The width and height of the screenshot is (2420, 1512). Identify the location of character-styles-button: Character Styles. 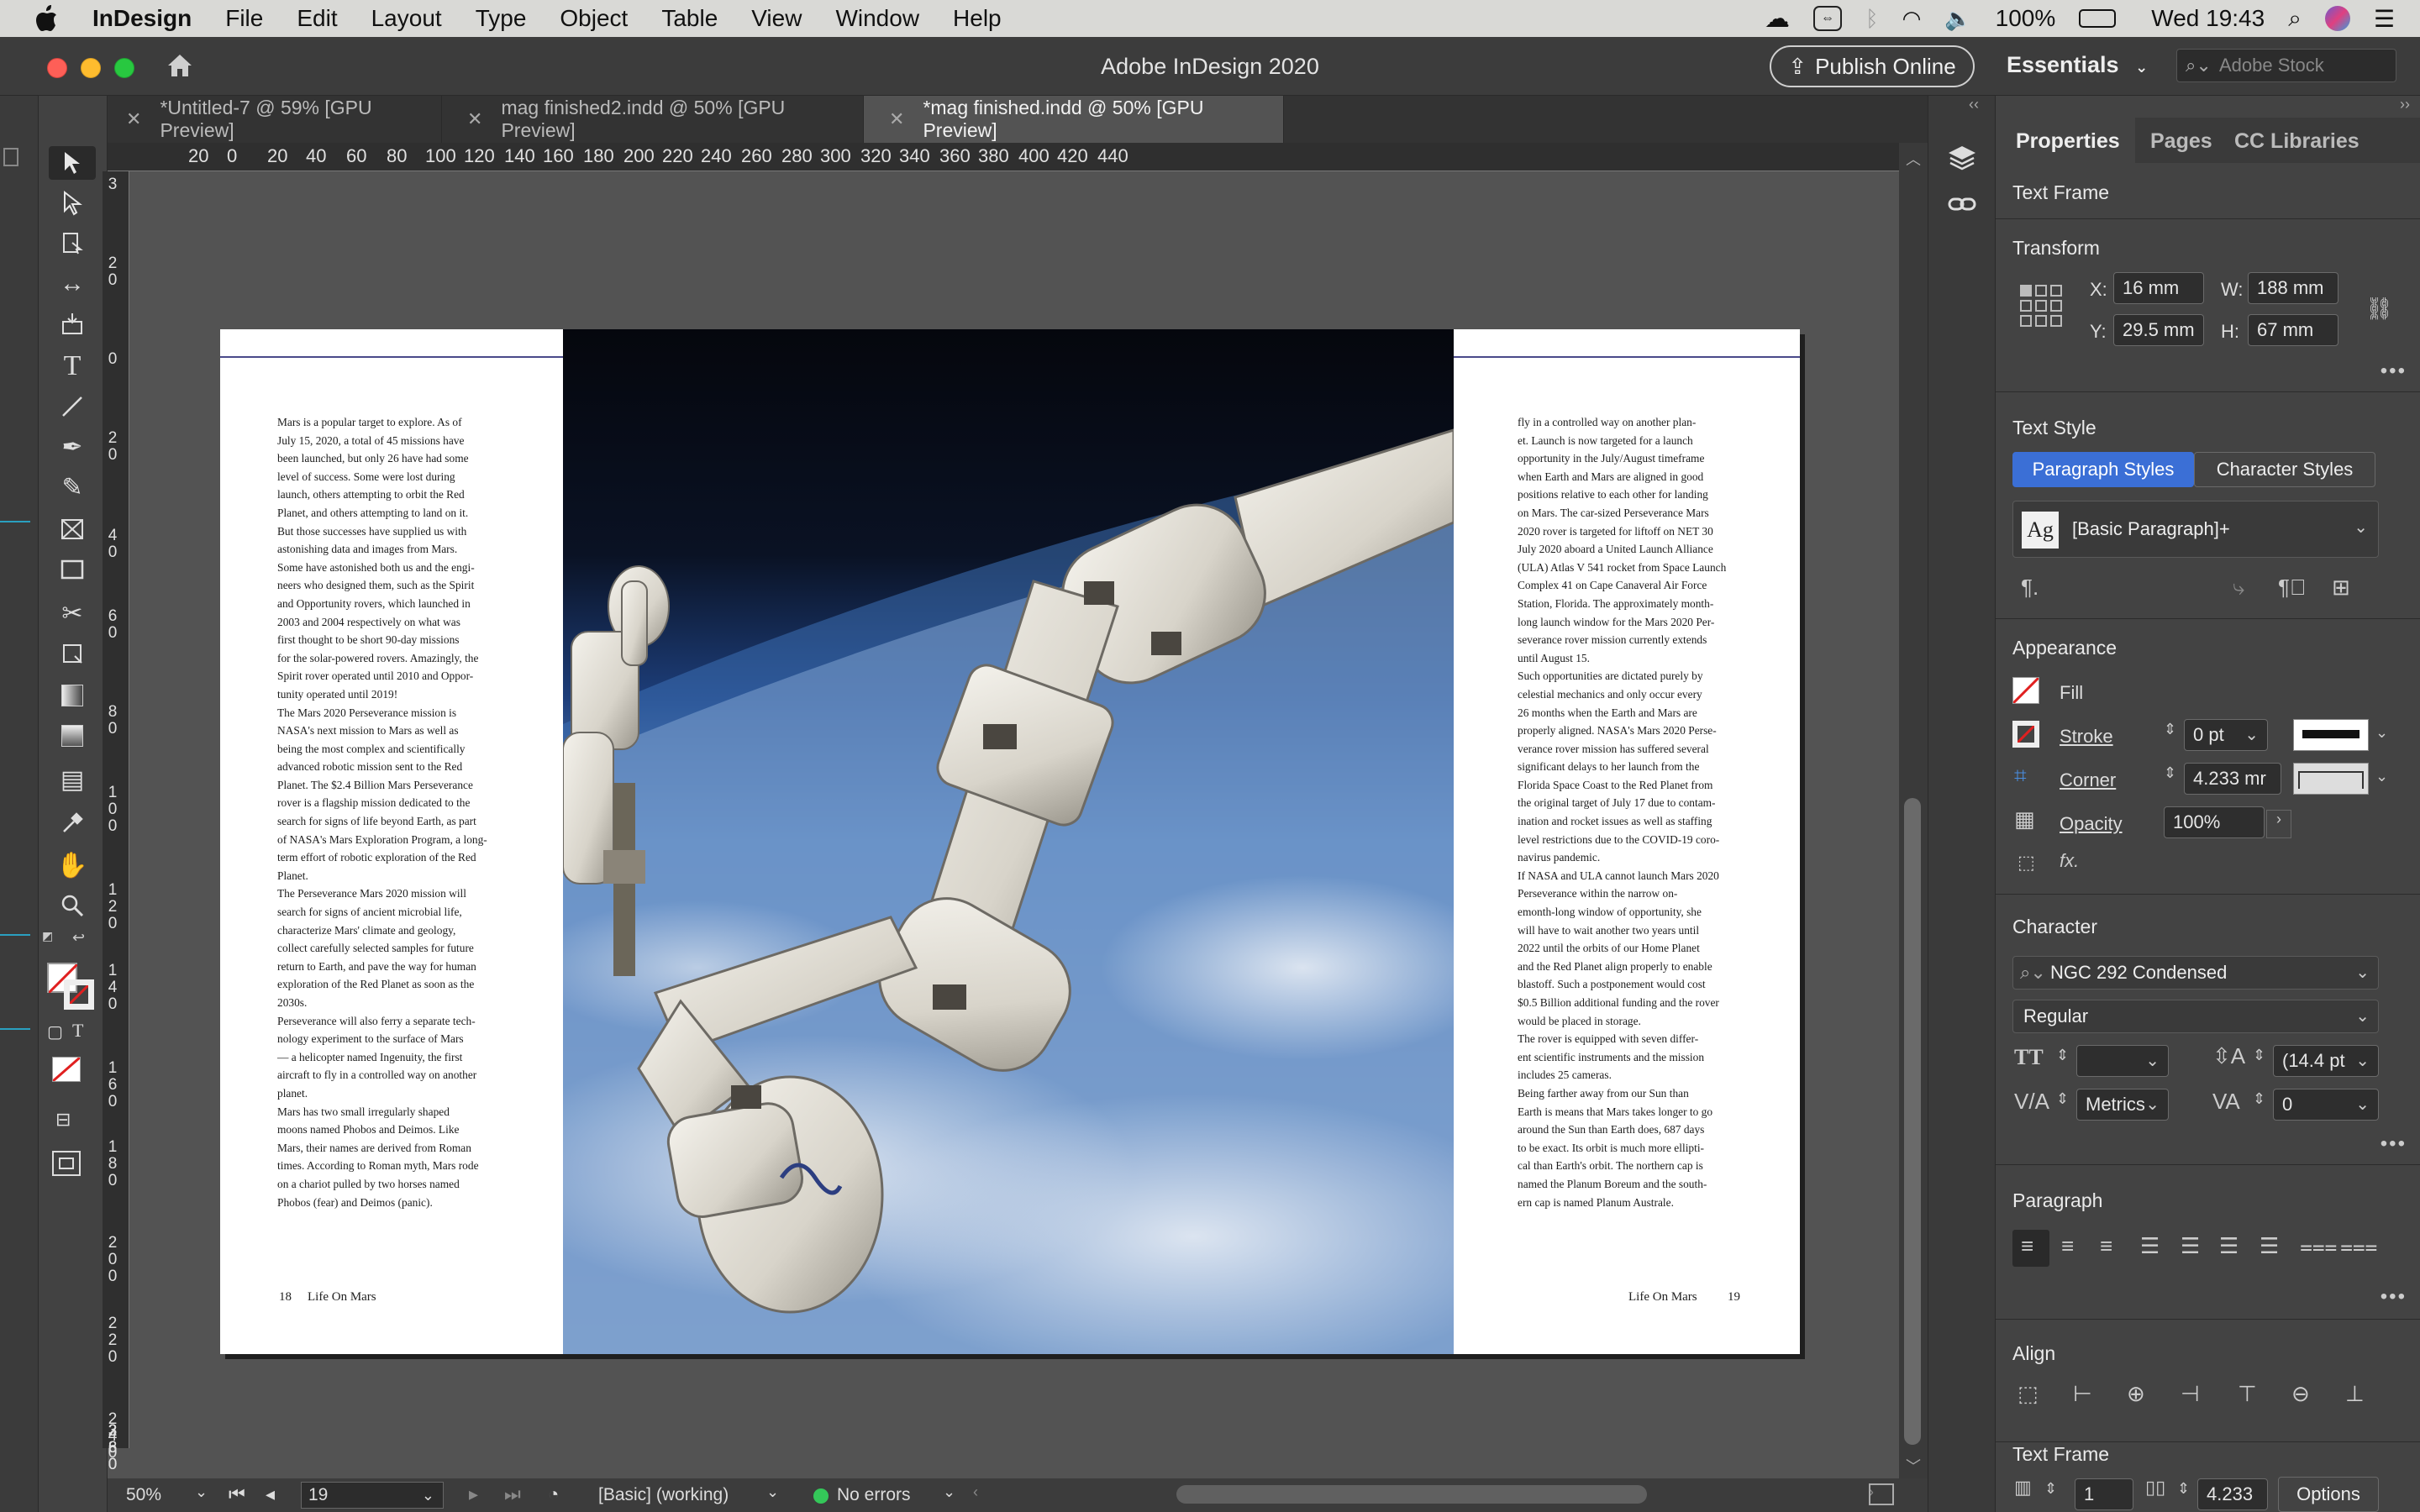
(2284, 469).